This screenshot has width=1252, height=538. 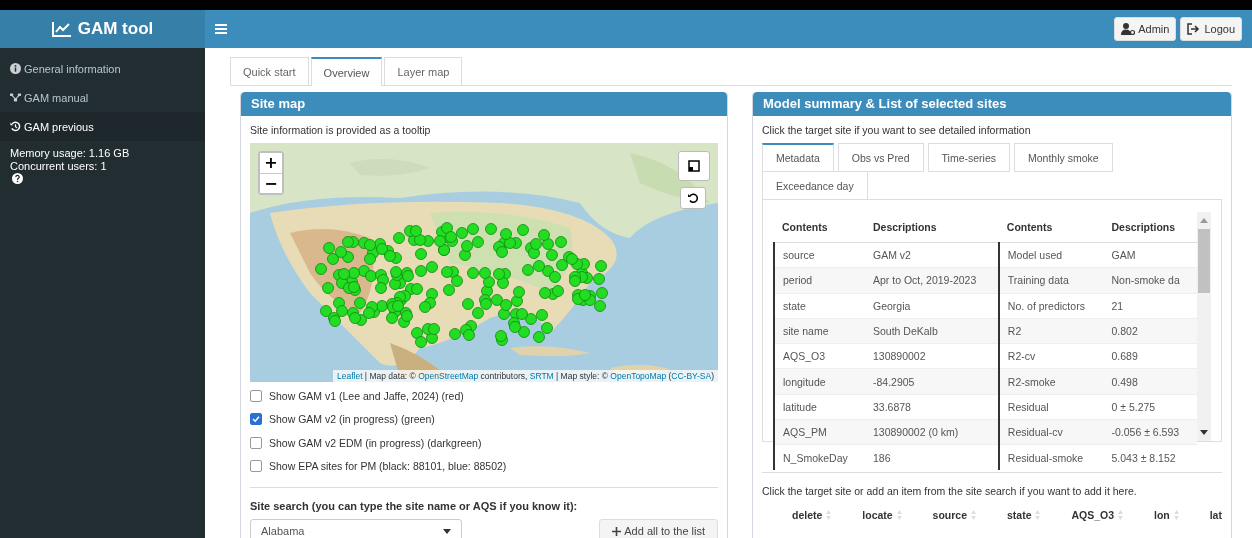 What do you see at coordinates (819, 432) in the screenshot?
I see `table-cell: AQS_PM` at bounding box center [819, 432].